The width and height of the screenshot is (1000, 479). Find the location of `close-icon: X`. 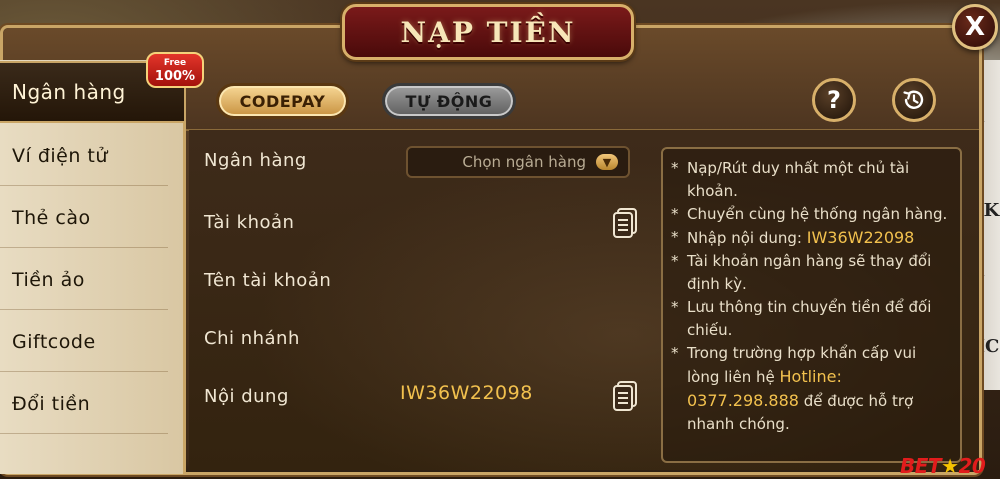

close-icon: X is located at coordinates (975, 27).